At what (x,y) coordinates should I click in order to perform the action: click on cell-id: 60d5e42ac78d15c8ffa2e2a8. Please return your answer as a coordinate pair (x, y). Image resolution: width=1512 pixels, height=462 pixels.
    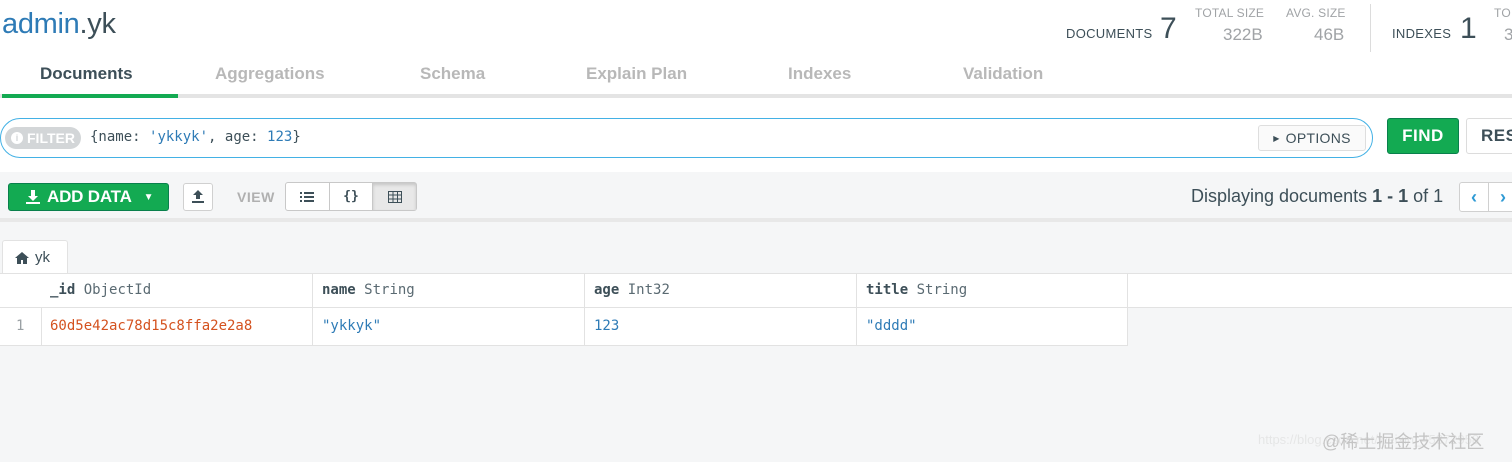
    Looking at the image, I should click on (151, 326).